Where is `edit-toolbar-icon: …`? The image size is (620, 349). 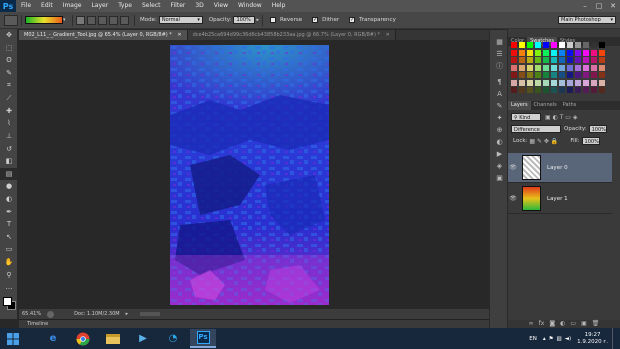
edit-toolbar-icon: … is located at coordinates (9, 287).